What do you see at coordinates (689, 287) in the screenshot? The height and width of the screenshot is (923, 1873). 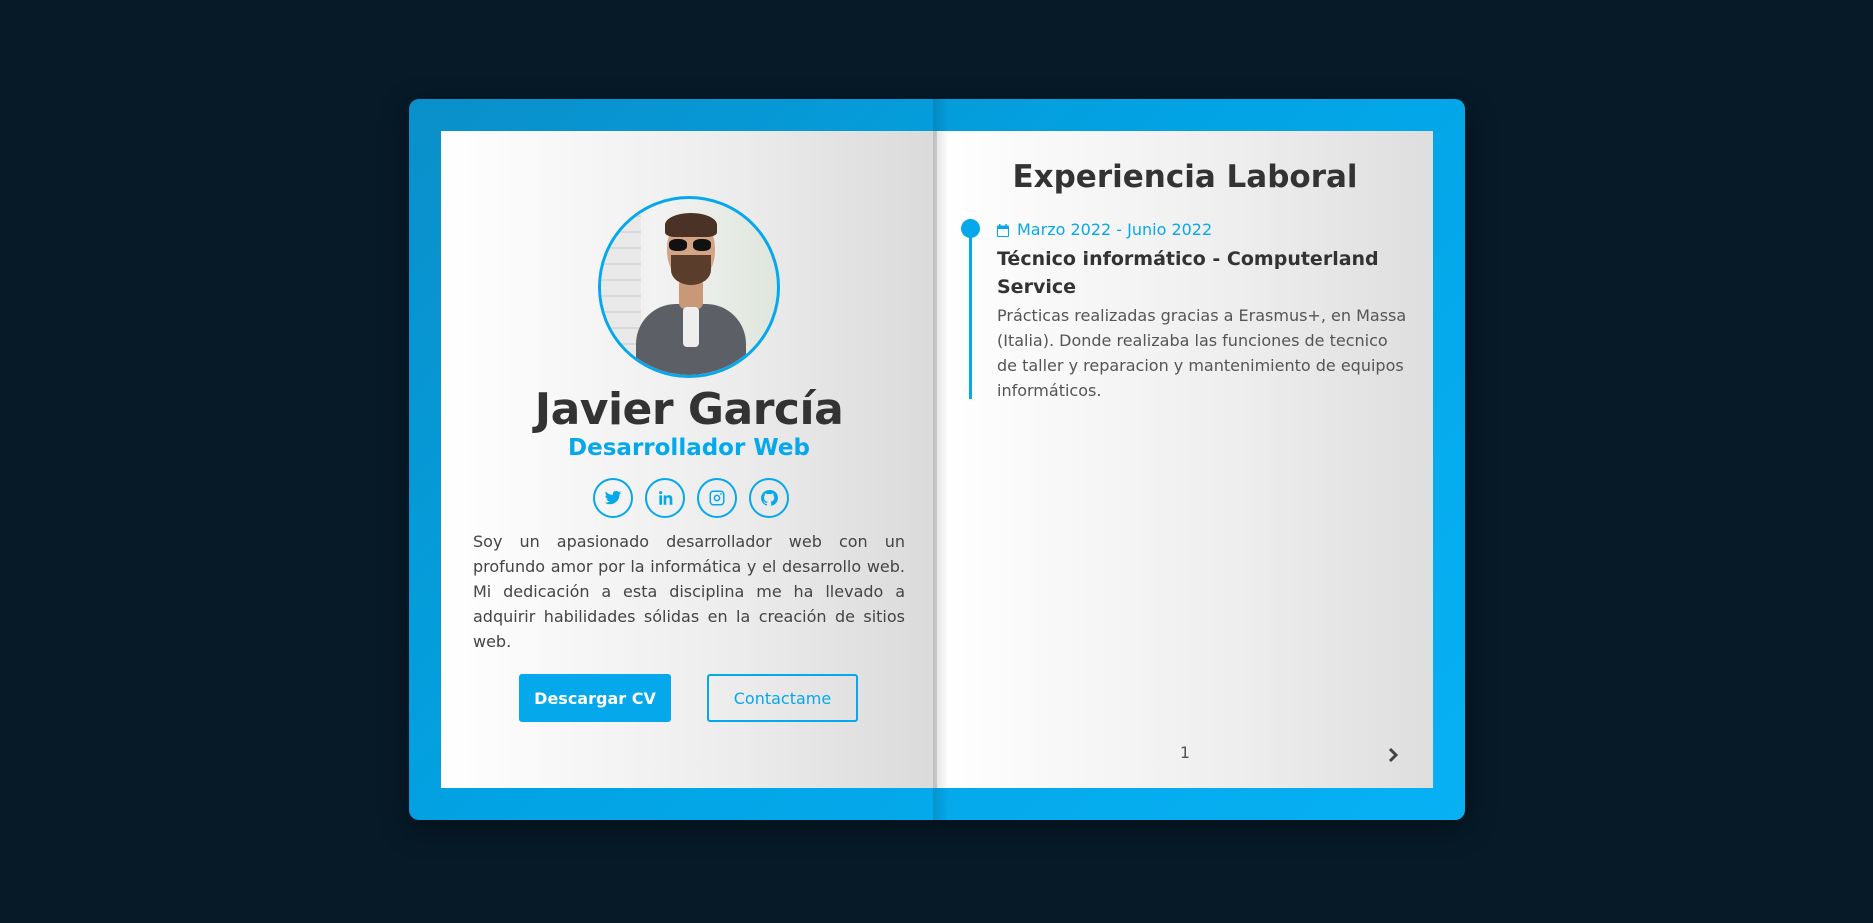 I see `avatar` at bounding box center [689, 287].